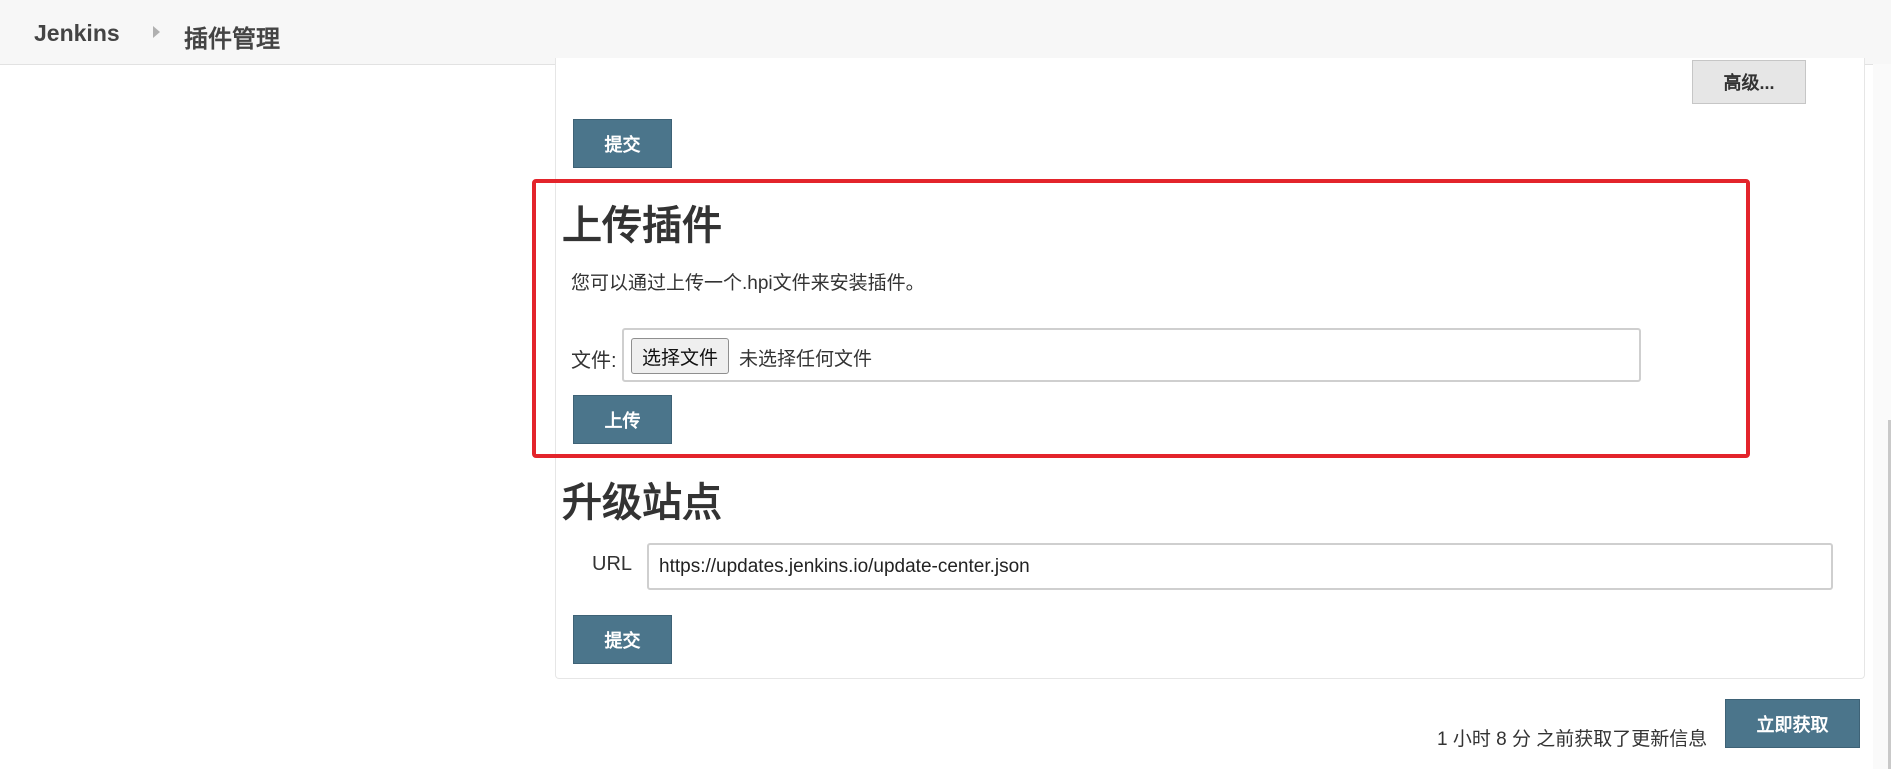 The width and height of the screenshot is (1891, 769). What do you see at coordinates (1792, 723) in the screenshot?
I see `check-now-button: 立即获取` at bounding box center [1792, 723].